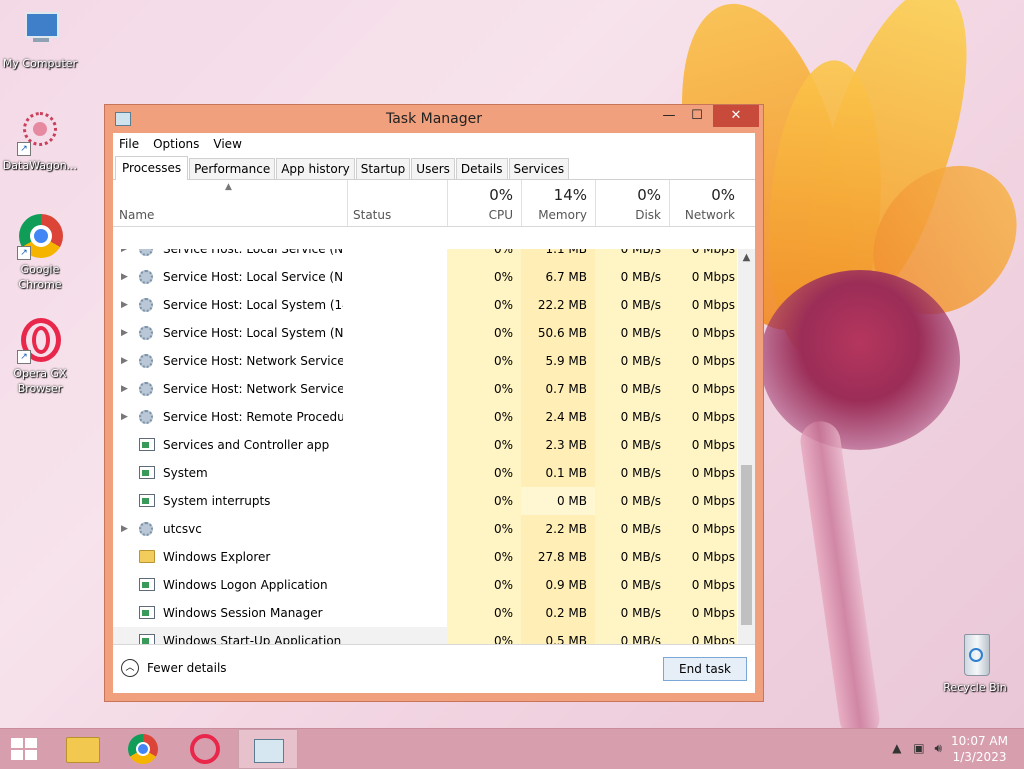 The width and height of the screenshot is (1024, 769). I want to click on table-row: ▶ utcsvc 0% 2.2 MB 0 MB/s 0 Mbps, so click(425, 529).